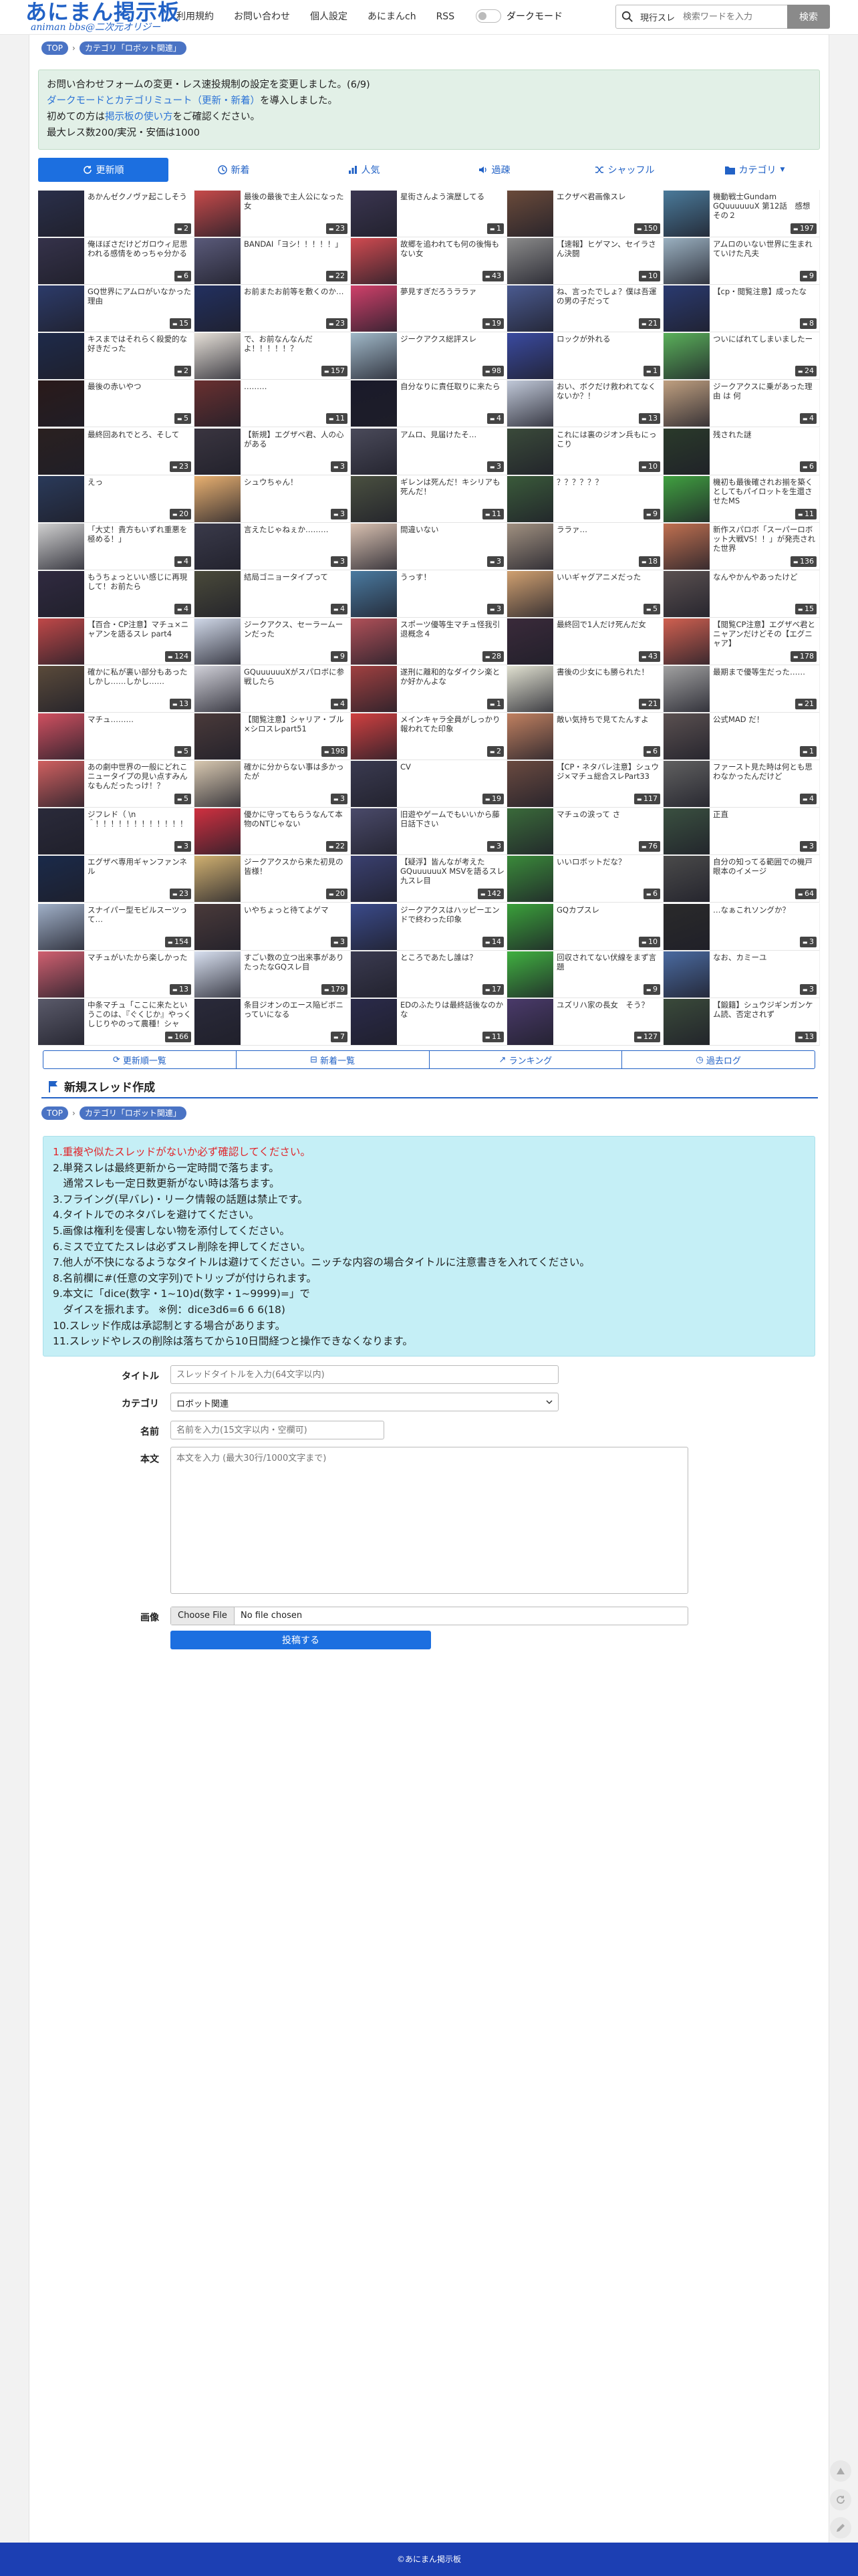 Image resolution: width=858 pixels, height=2576 pixels. What do you see at coordinates (233, 170) in the screenshot?
I see `tab-new: 新着` at bounding box center [233, 170].